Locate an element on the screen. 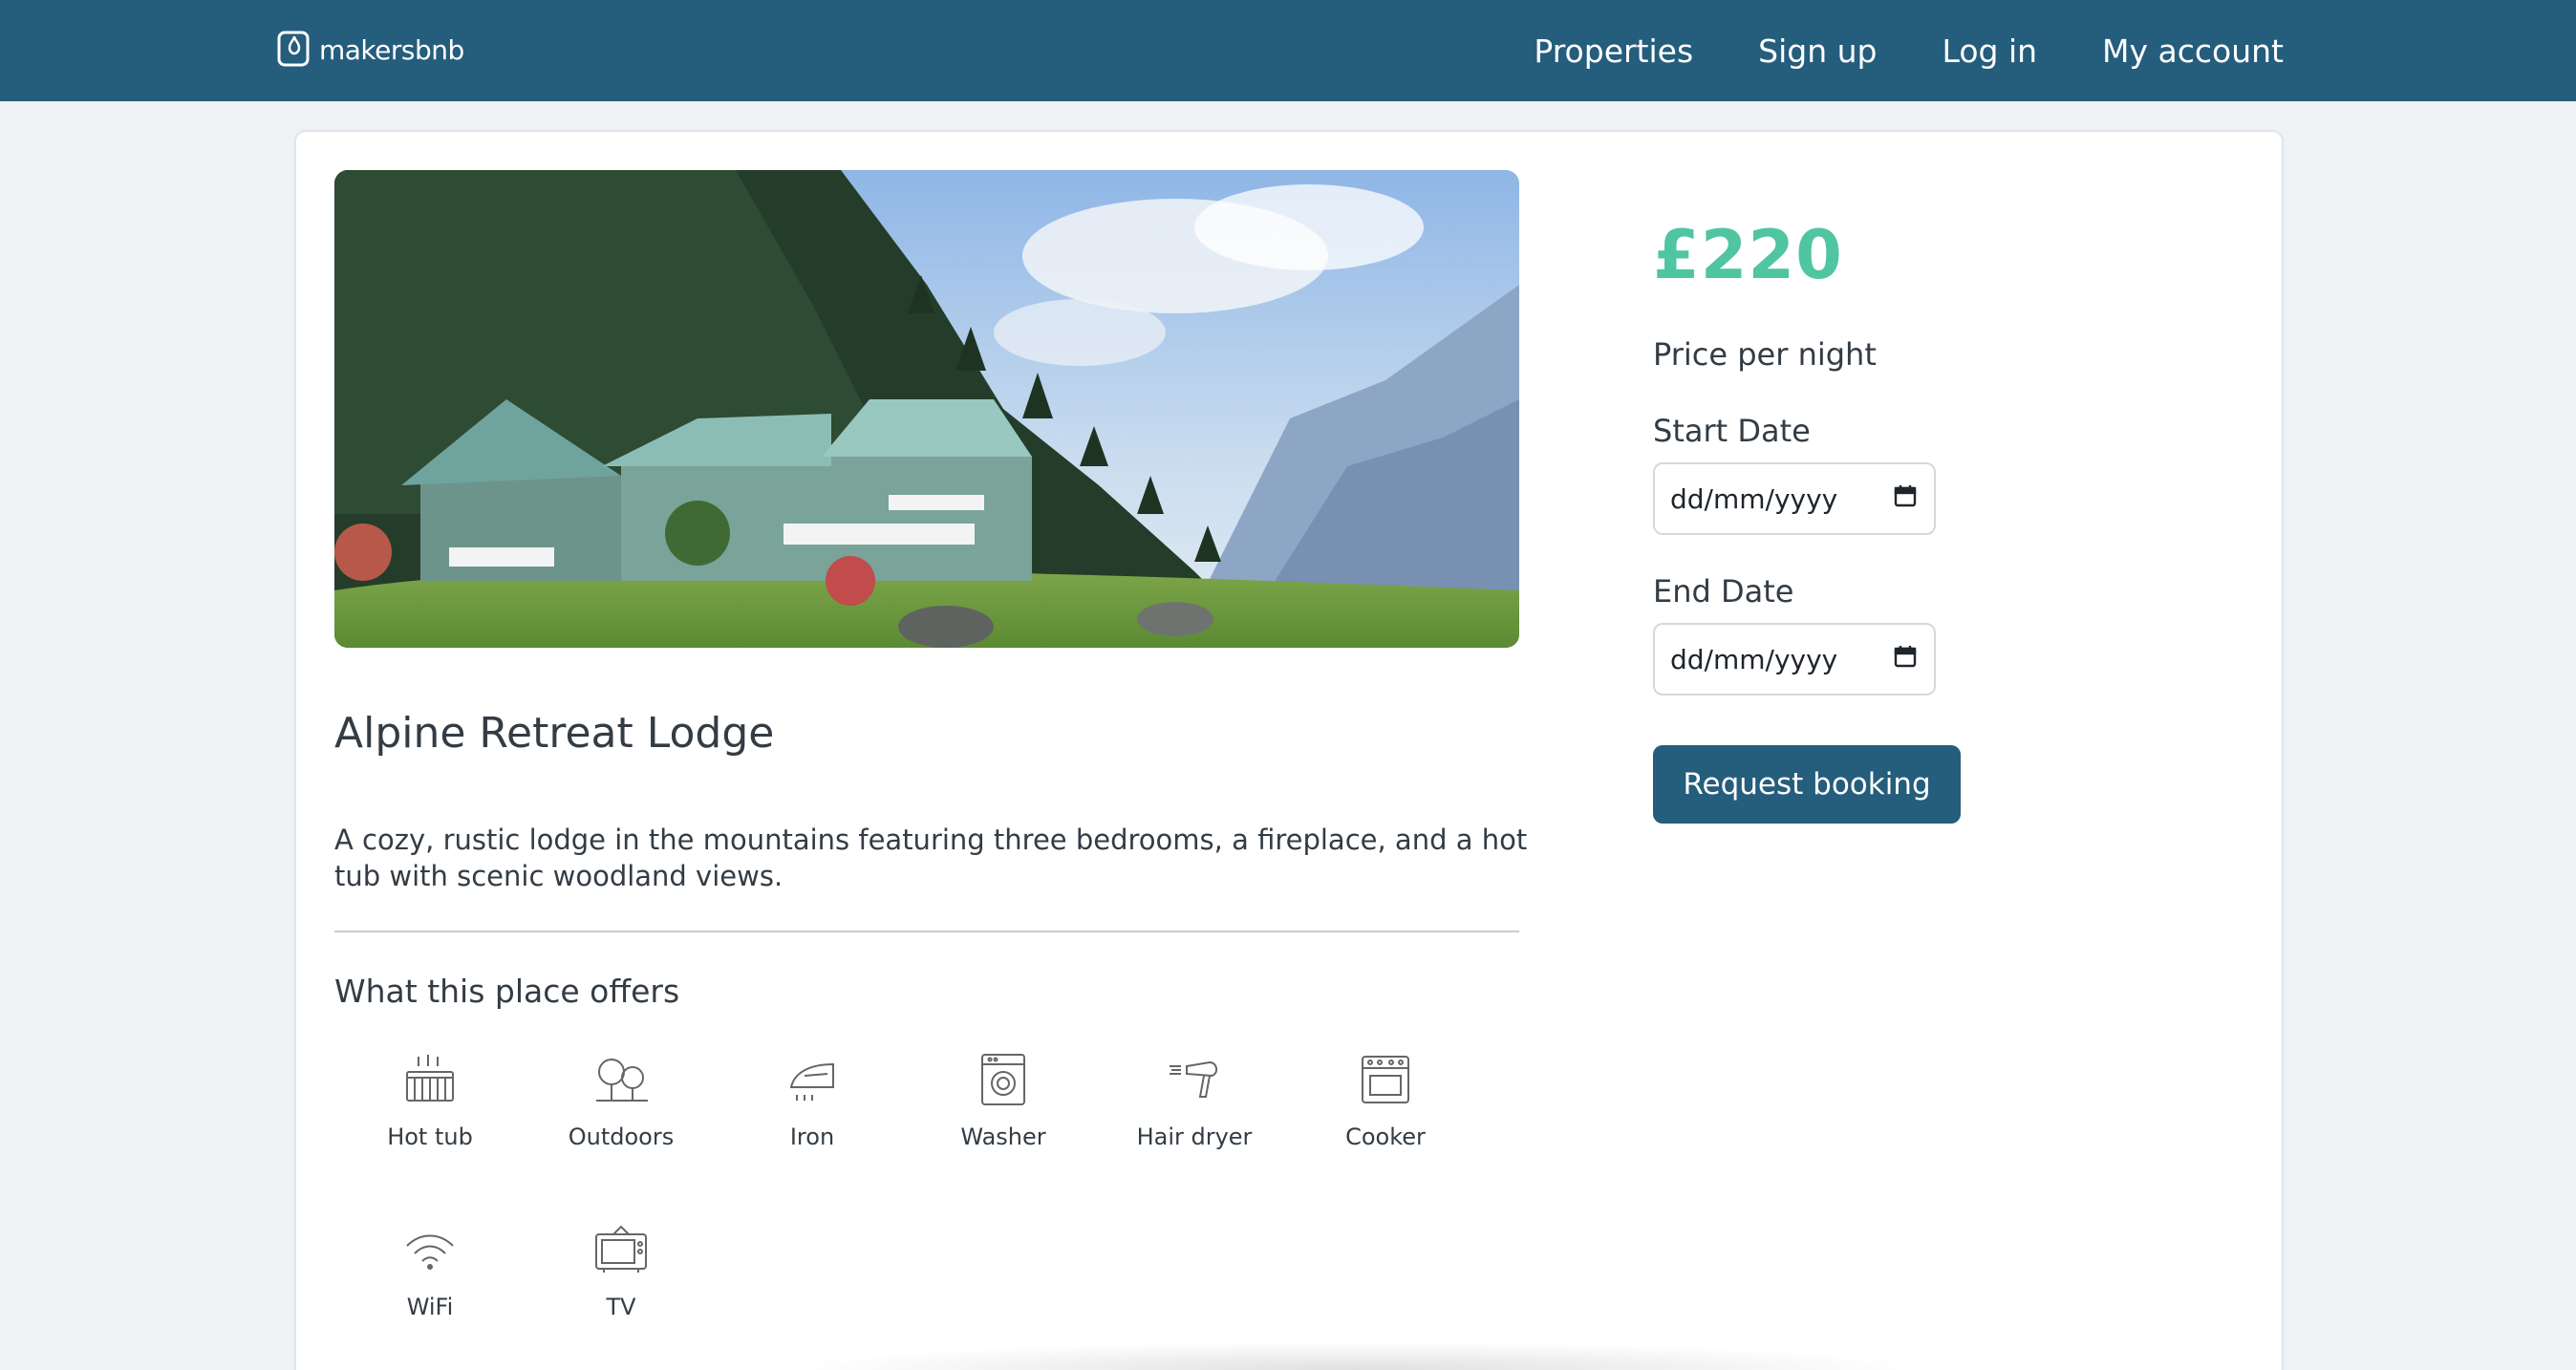 Image resolution: width=2576 pixels, height=1370 pixels. amenity-washer: Washer is located at coordinates (1003, 1099).